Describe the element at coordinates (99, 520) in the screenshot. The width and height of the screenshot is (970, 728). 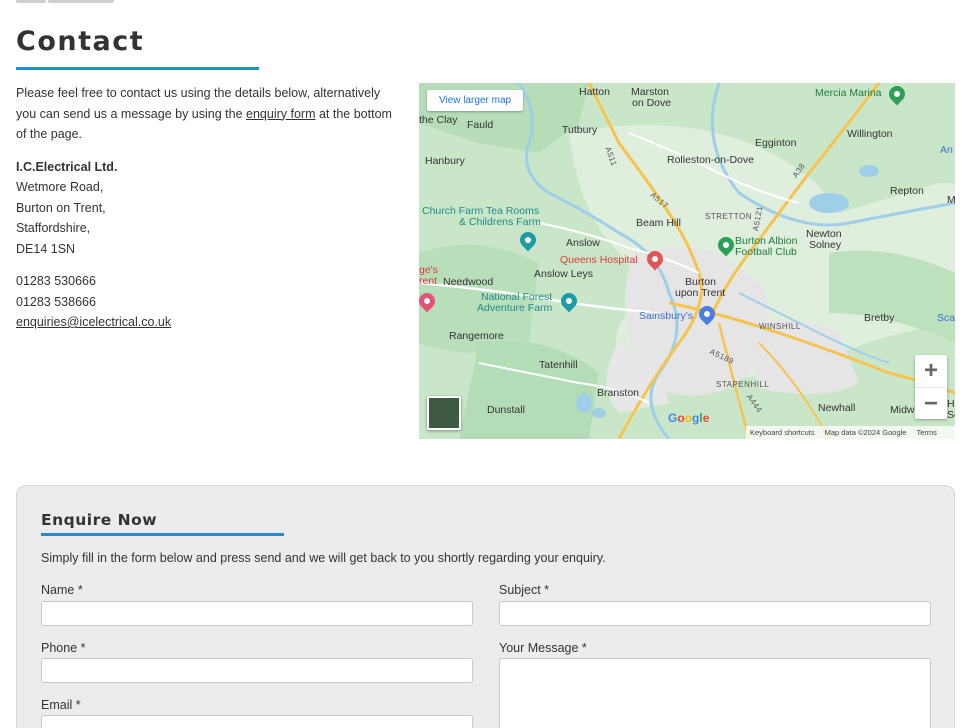
I see `enquire-title: Enquire Now` at that location.